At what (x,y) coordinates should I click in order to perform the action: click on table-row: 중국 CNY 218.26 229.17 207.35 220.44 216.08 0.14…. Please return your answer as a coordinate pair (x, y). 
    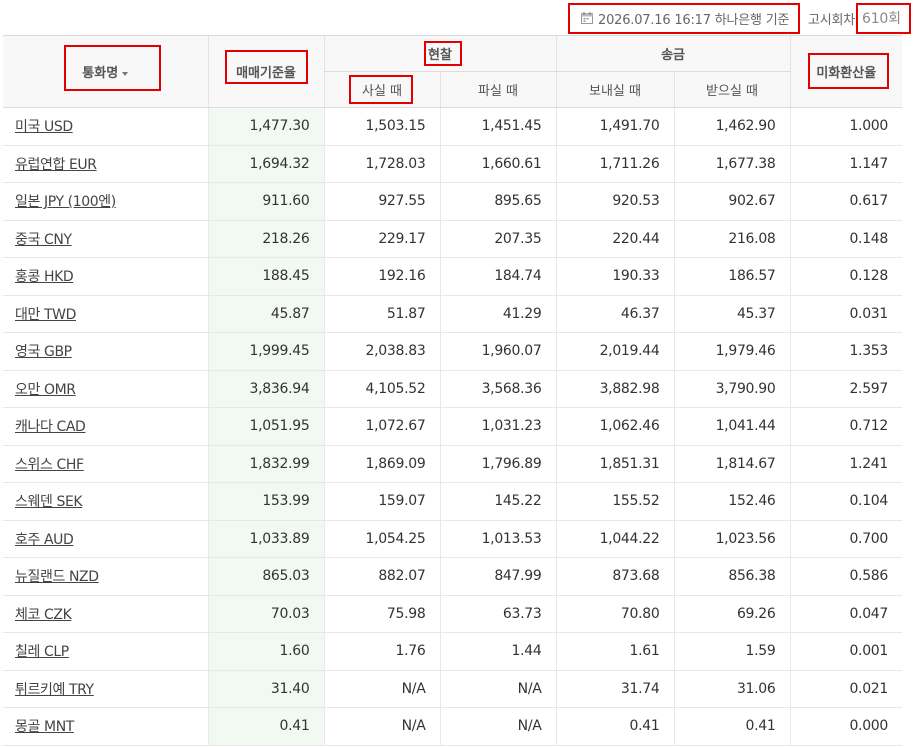
    Looking at the image, I should click on (453, 239).